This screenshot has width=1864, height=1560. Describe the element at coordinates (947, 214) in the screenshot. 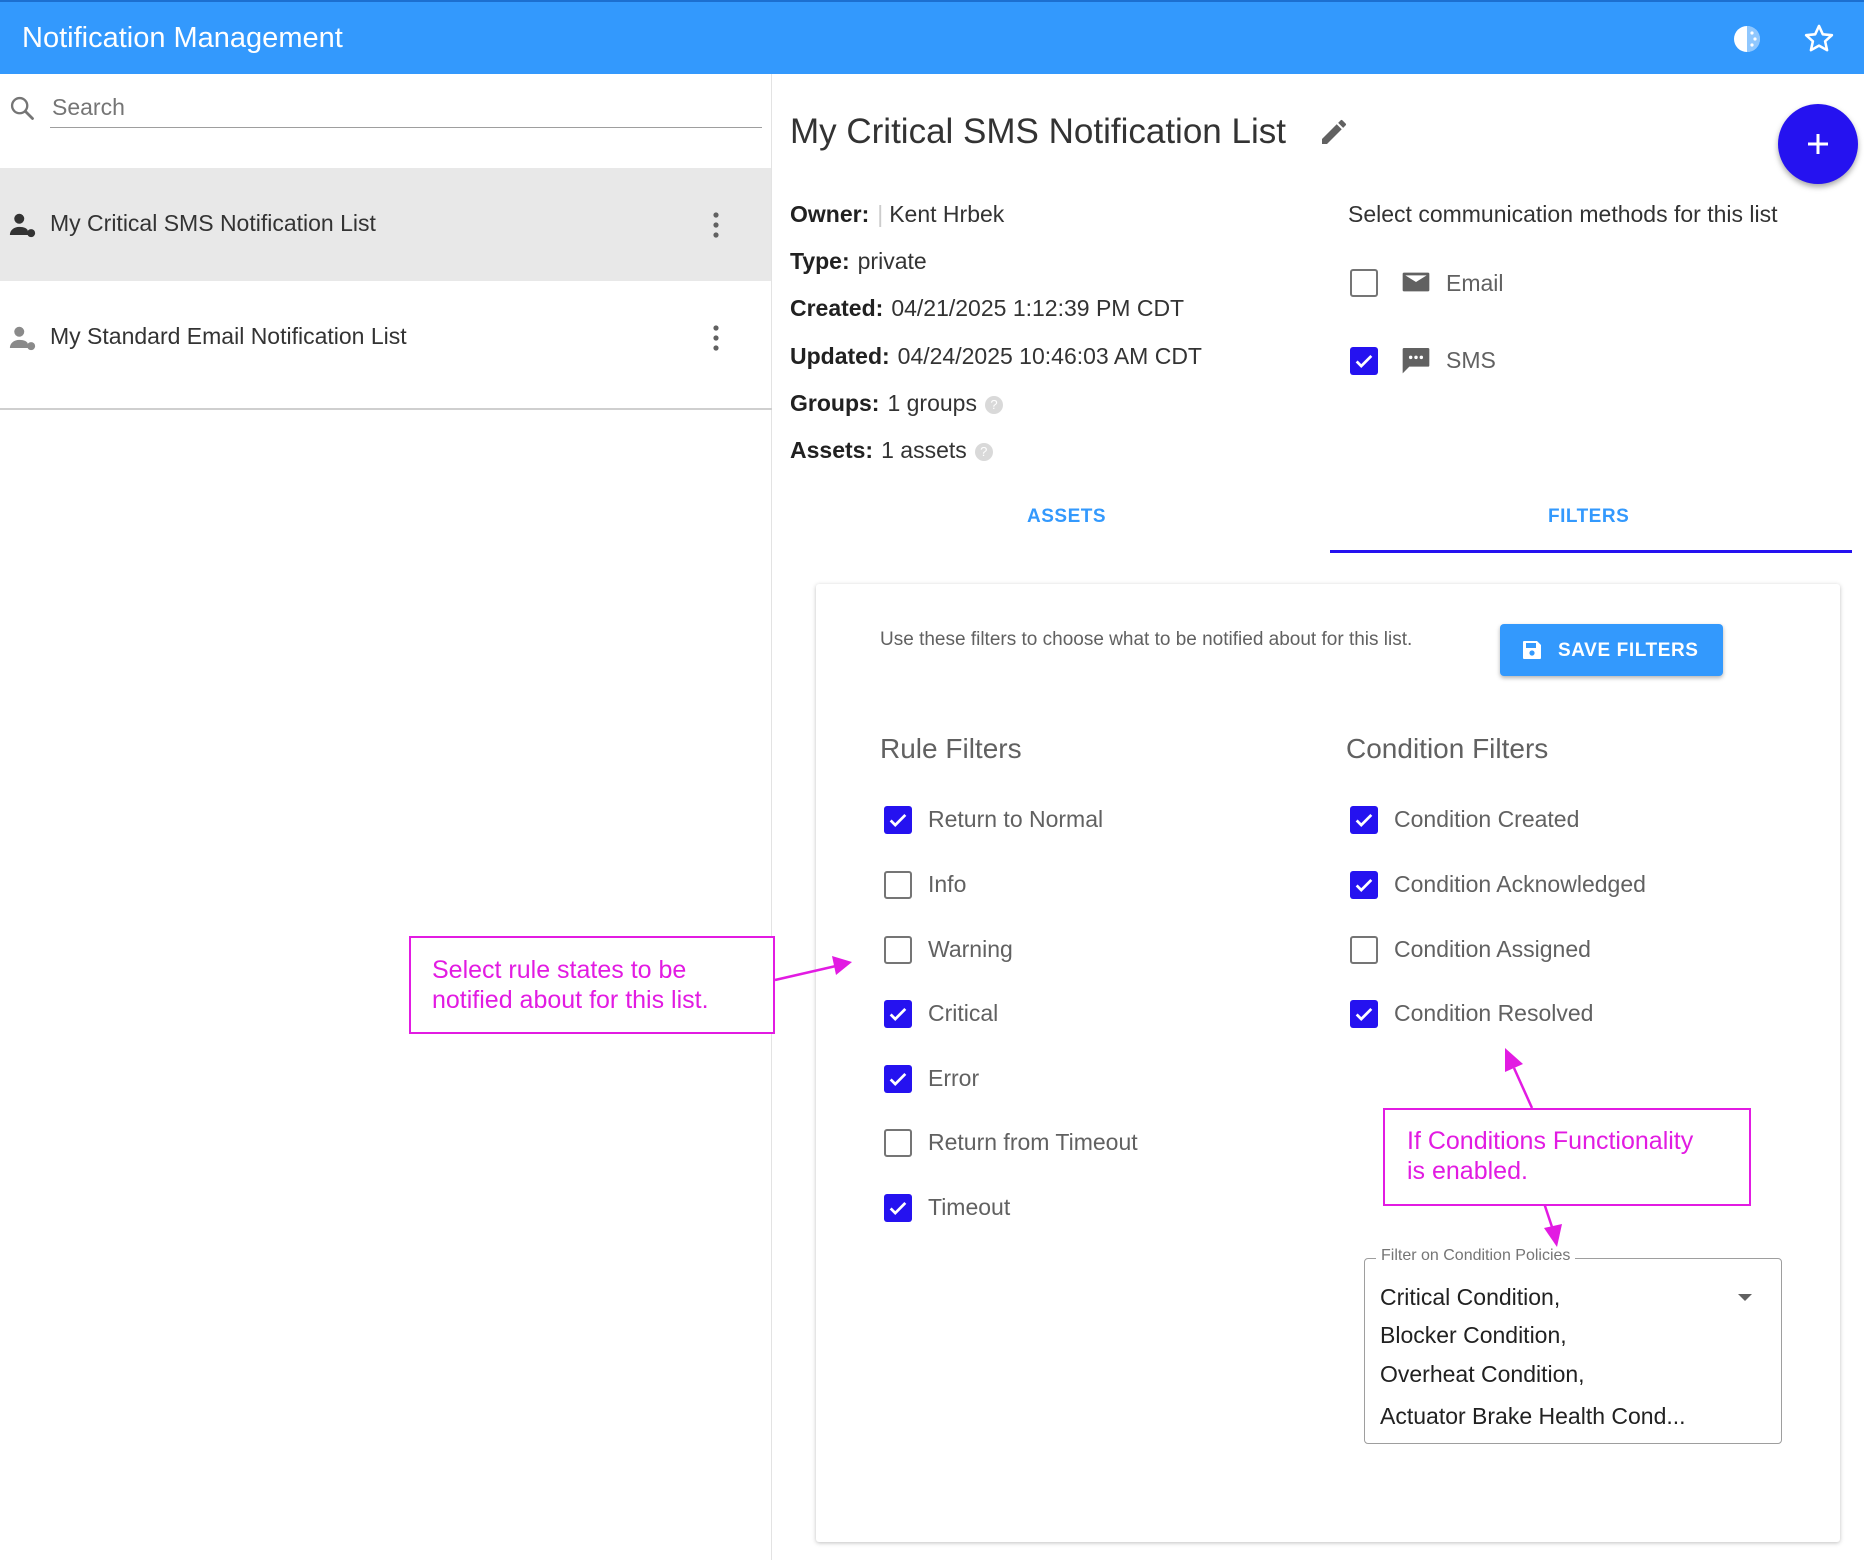

I see `owner-value: Kent Hrbek` at that location.